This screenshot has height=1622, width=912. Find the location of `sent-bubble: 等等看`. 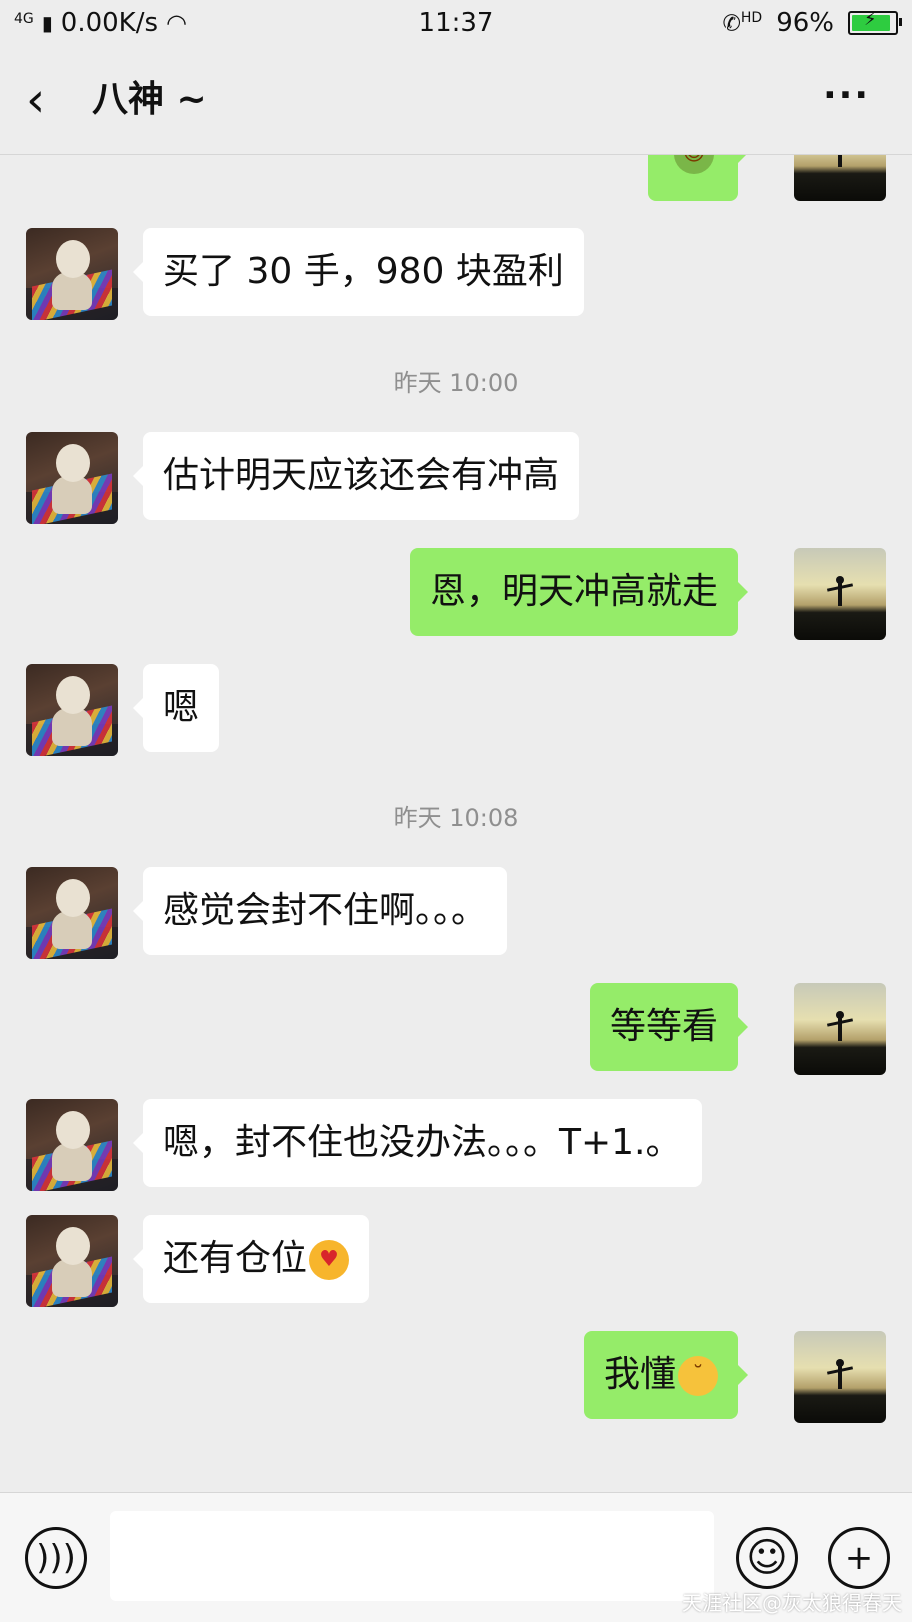

sent-bubble: 等等看 is located at coordinates (669, 1027).